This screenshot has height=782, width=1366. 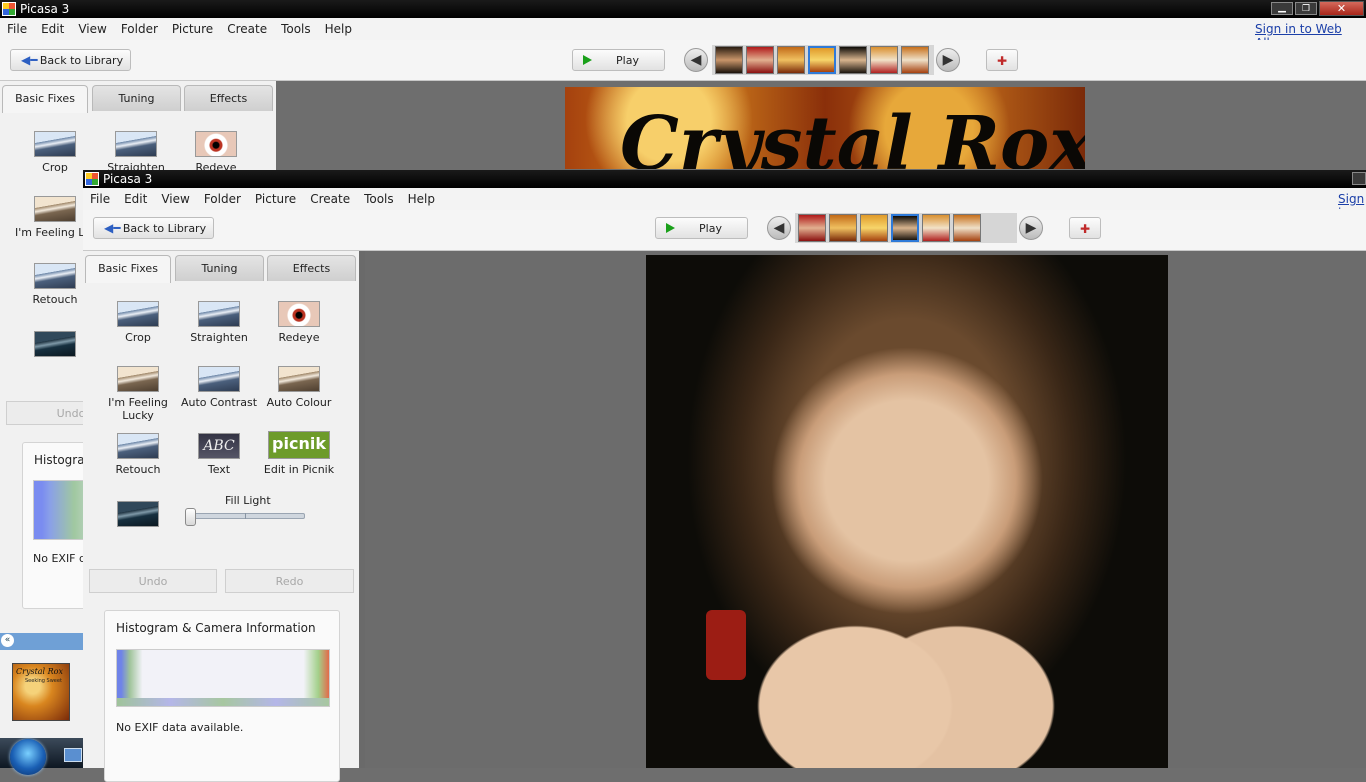 I want to click on minimize-button: ▁, so click(x=1282, y=8).